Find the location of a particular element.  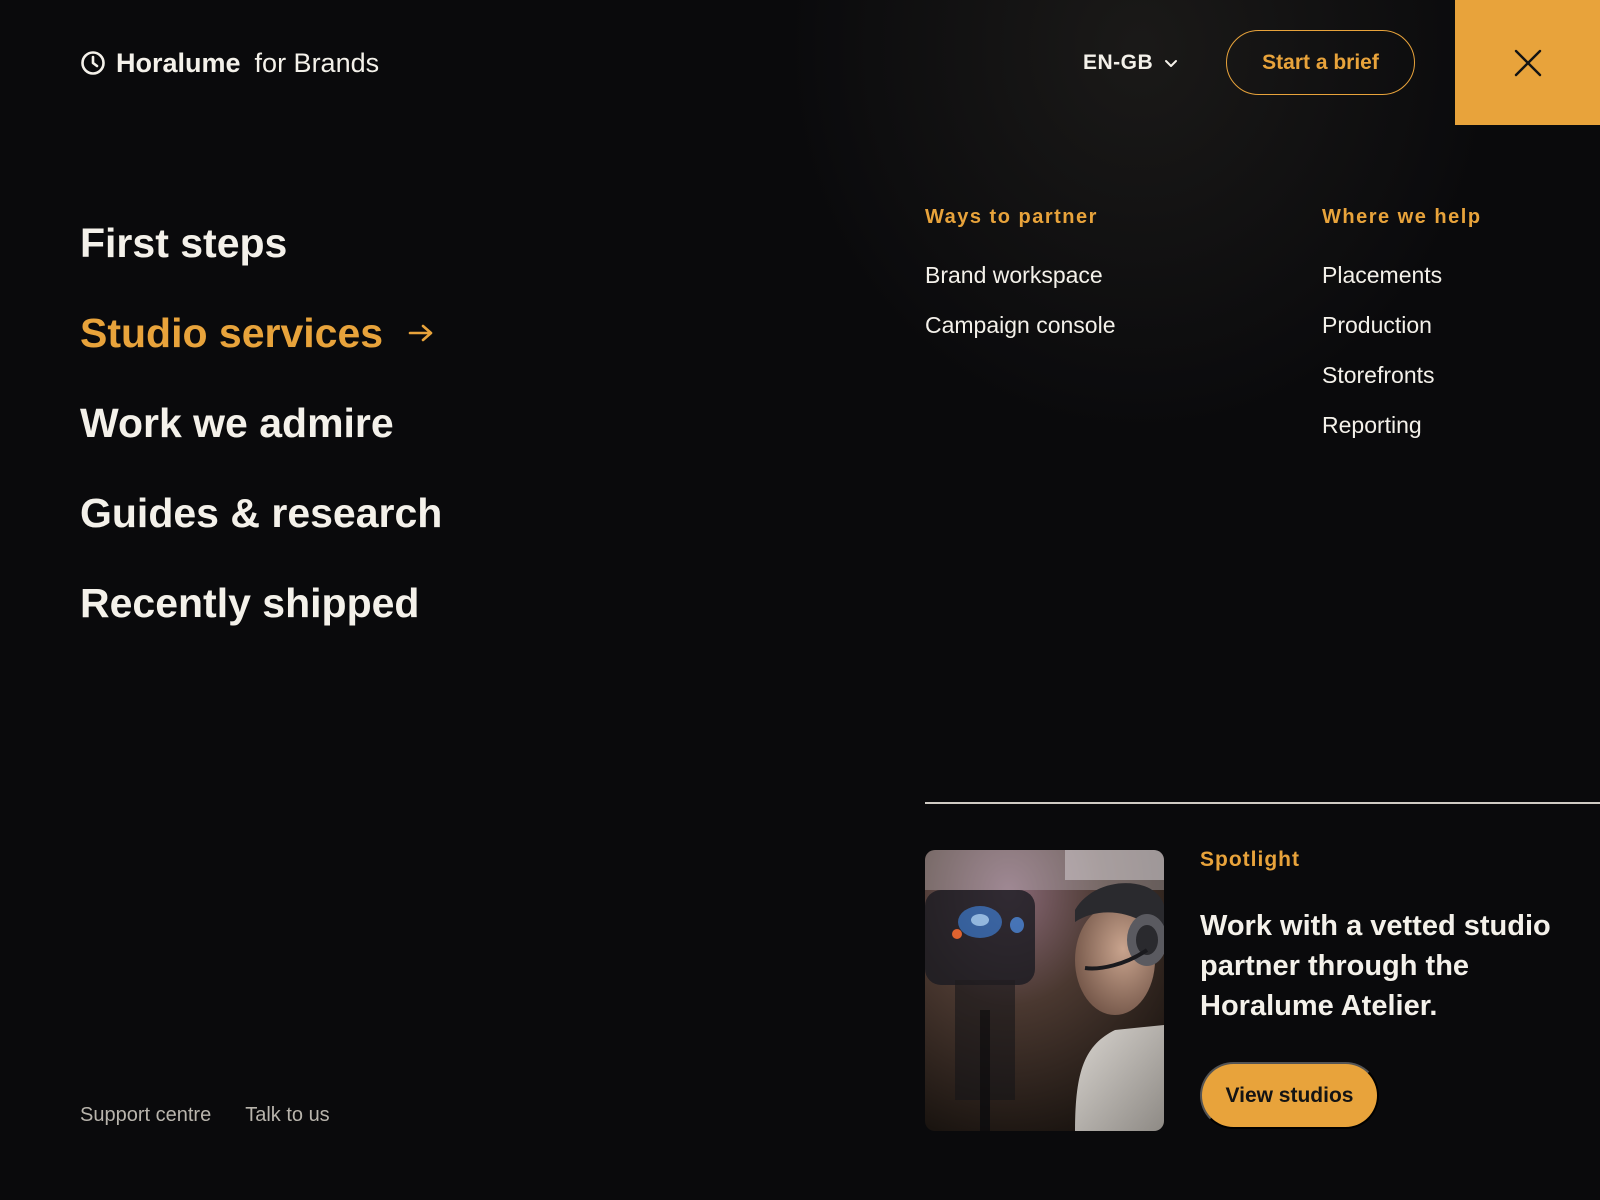

nav-item-label: First steps is located at coordinates (184, 242).